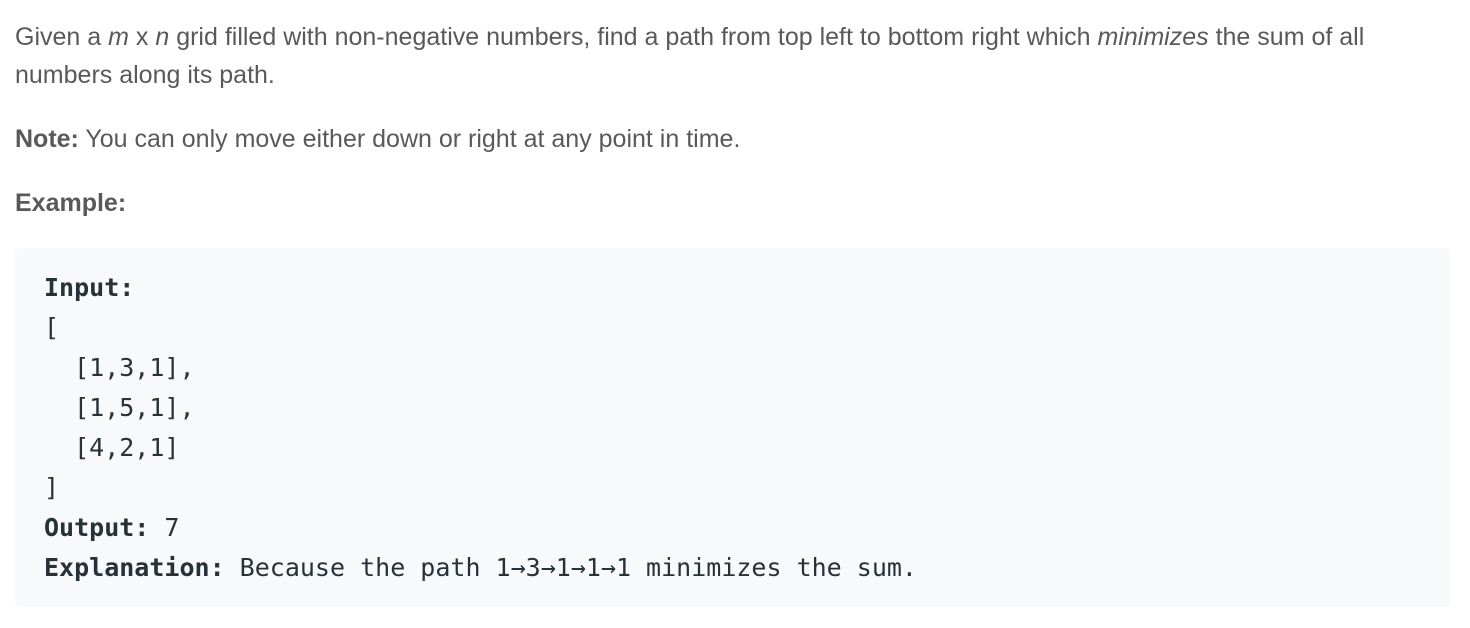 The image size is (1470, 628). I want to click on open-bracket: [, so click(52, 327).